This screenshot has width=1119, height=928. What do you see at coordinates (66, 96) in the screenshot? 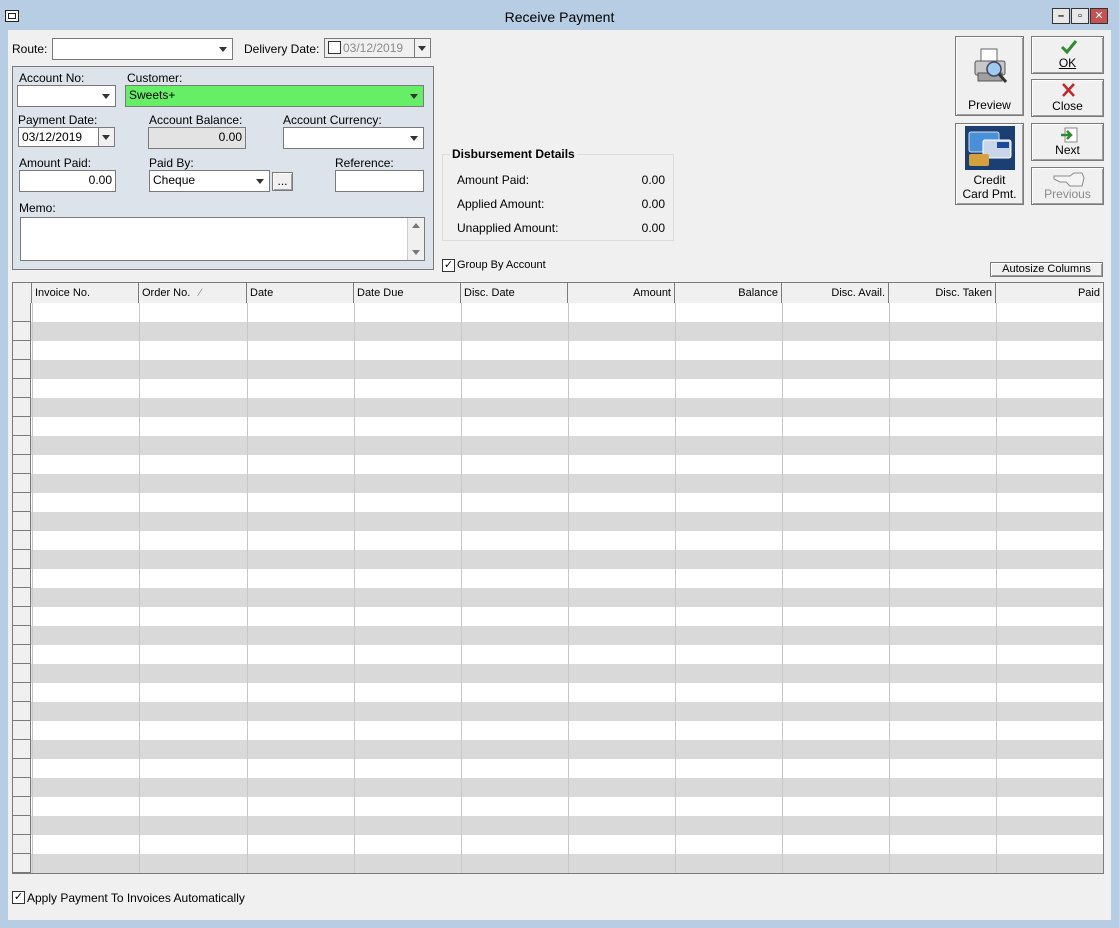
I see `account-no-dropdown` at bounding box center [66, 96].